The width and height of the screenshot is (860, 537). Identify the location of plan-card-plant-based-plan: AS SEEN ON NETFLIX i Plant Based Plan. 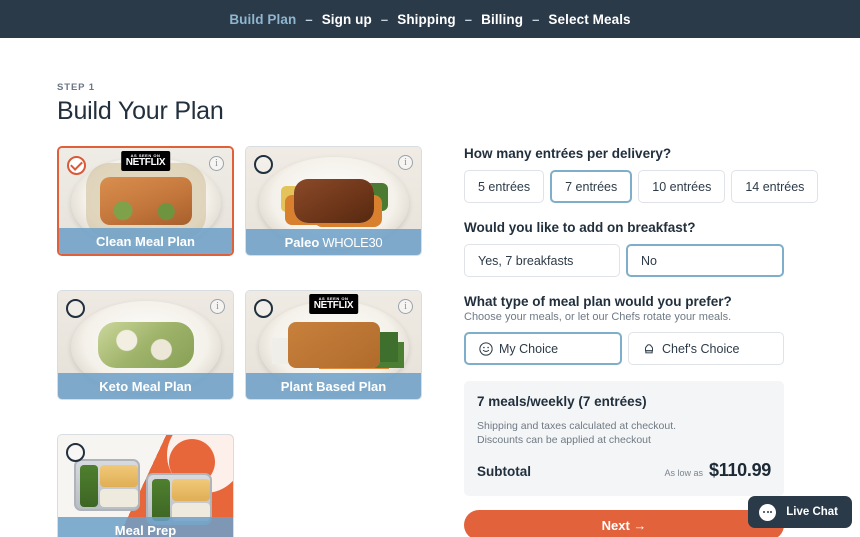
(333, 345).